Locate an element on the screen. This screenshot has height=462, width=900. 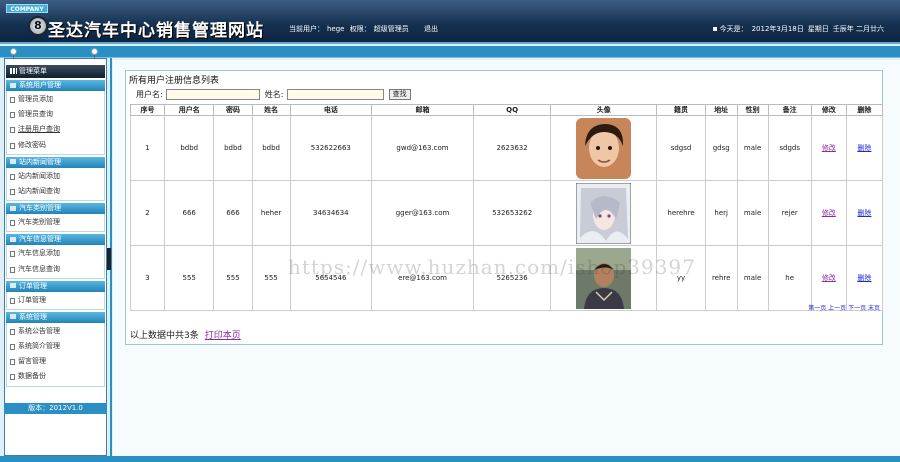
sidebar-item-messages: 留言管理 is located at coordinates (55, 361).